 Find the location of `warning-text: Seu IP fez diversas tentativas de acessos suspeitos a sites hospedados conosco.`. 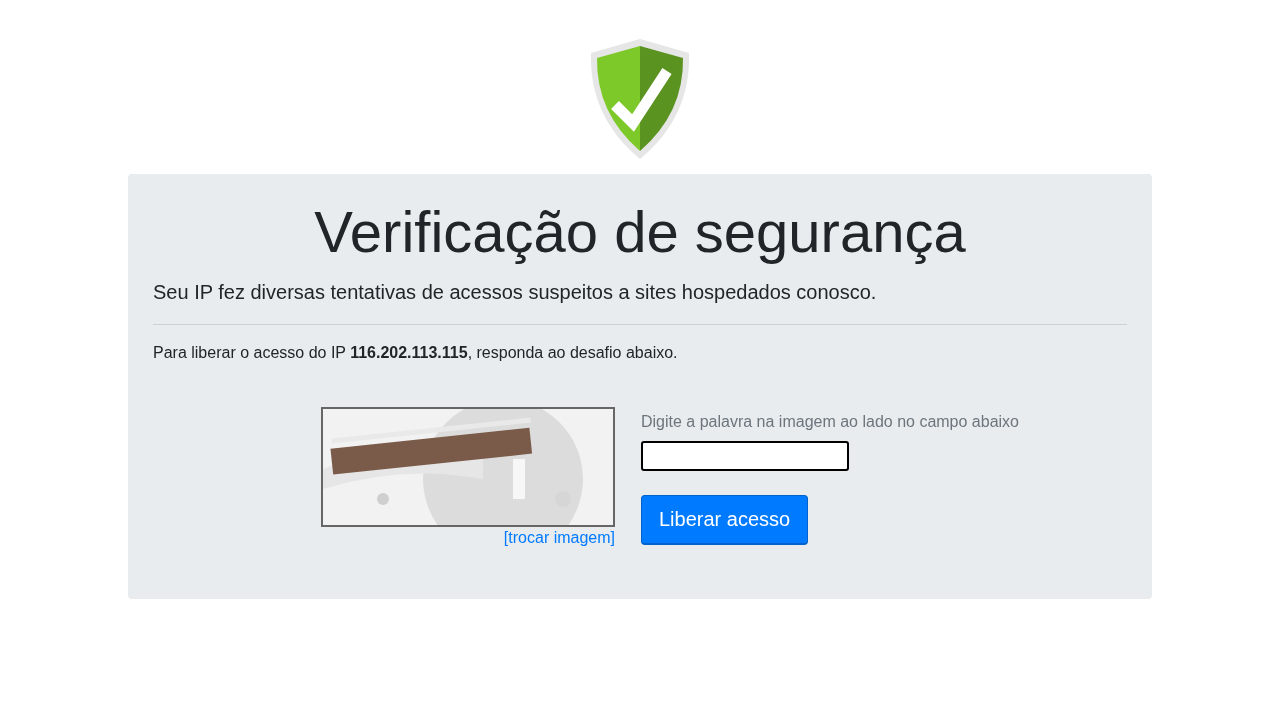

warning-text: Seu IP fez diversas tentativas de acessos suspeitos a sites hospedados conosco. is located at coordinates (515, 292).